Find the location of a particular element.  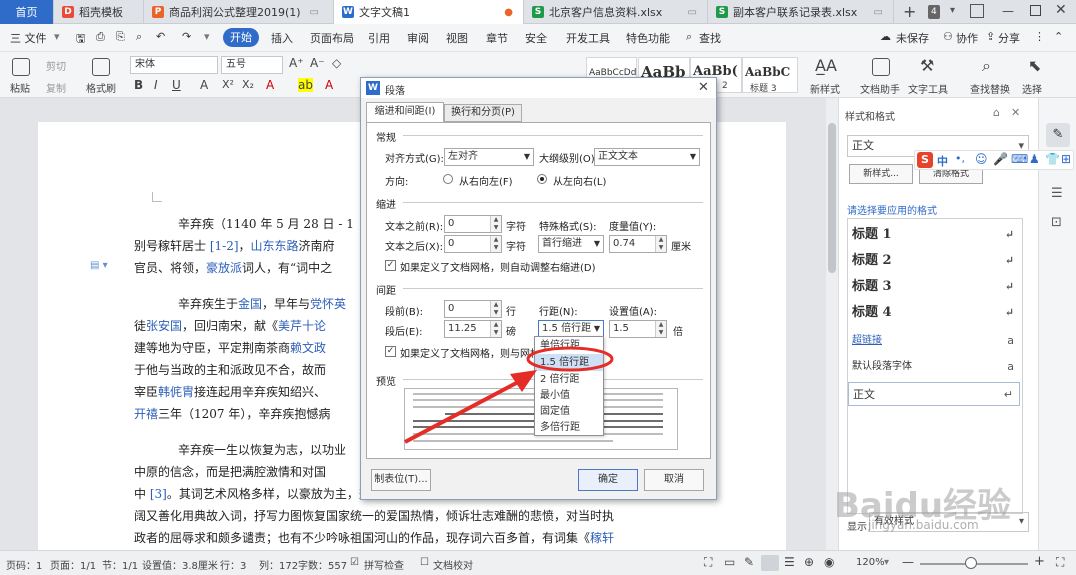

before-text-spinner: 0 ▲ ▼ is located at coordinates (473, 224).